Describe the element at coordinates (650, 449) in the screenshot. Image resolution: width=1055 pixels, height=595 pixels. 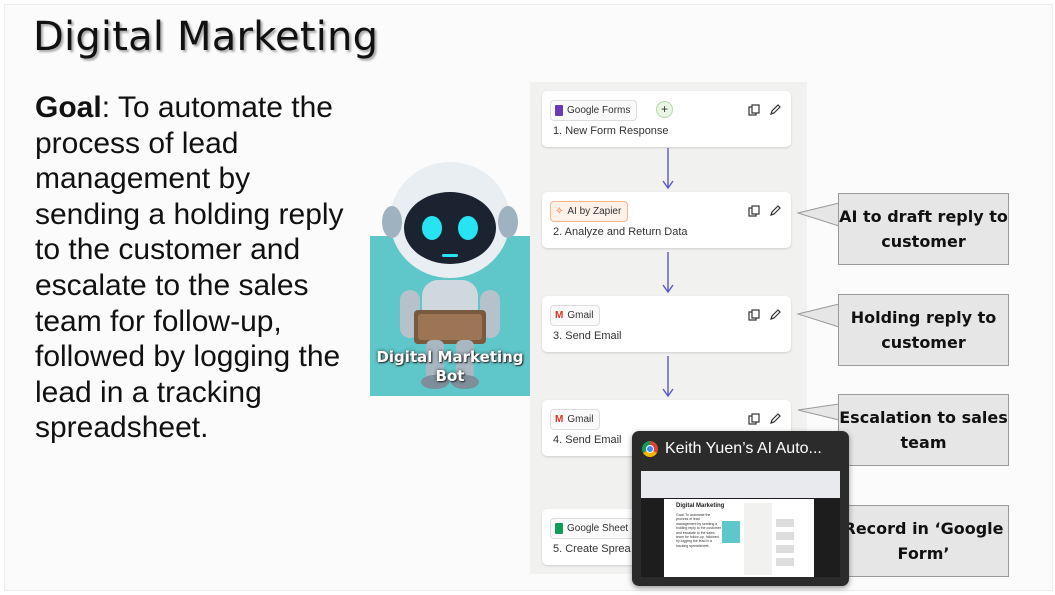
I see `chrome-icon` at that location.